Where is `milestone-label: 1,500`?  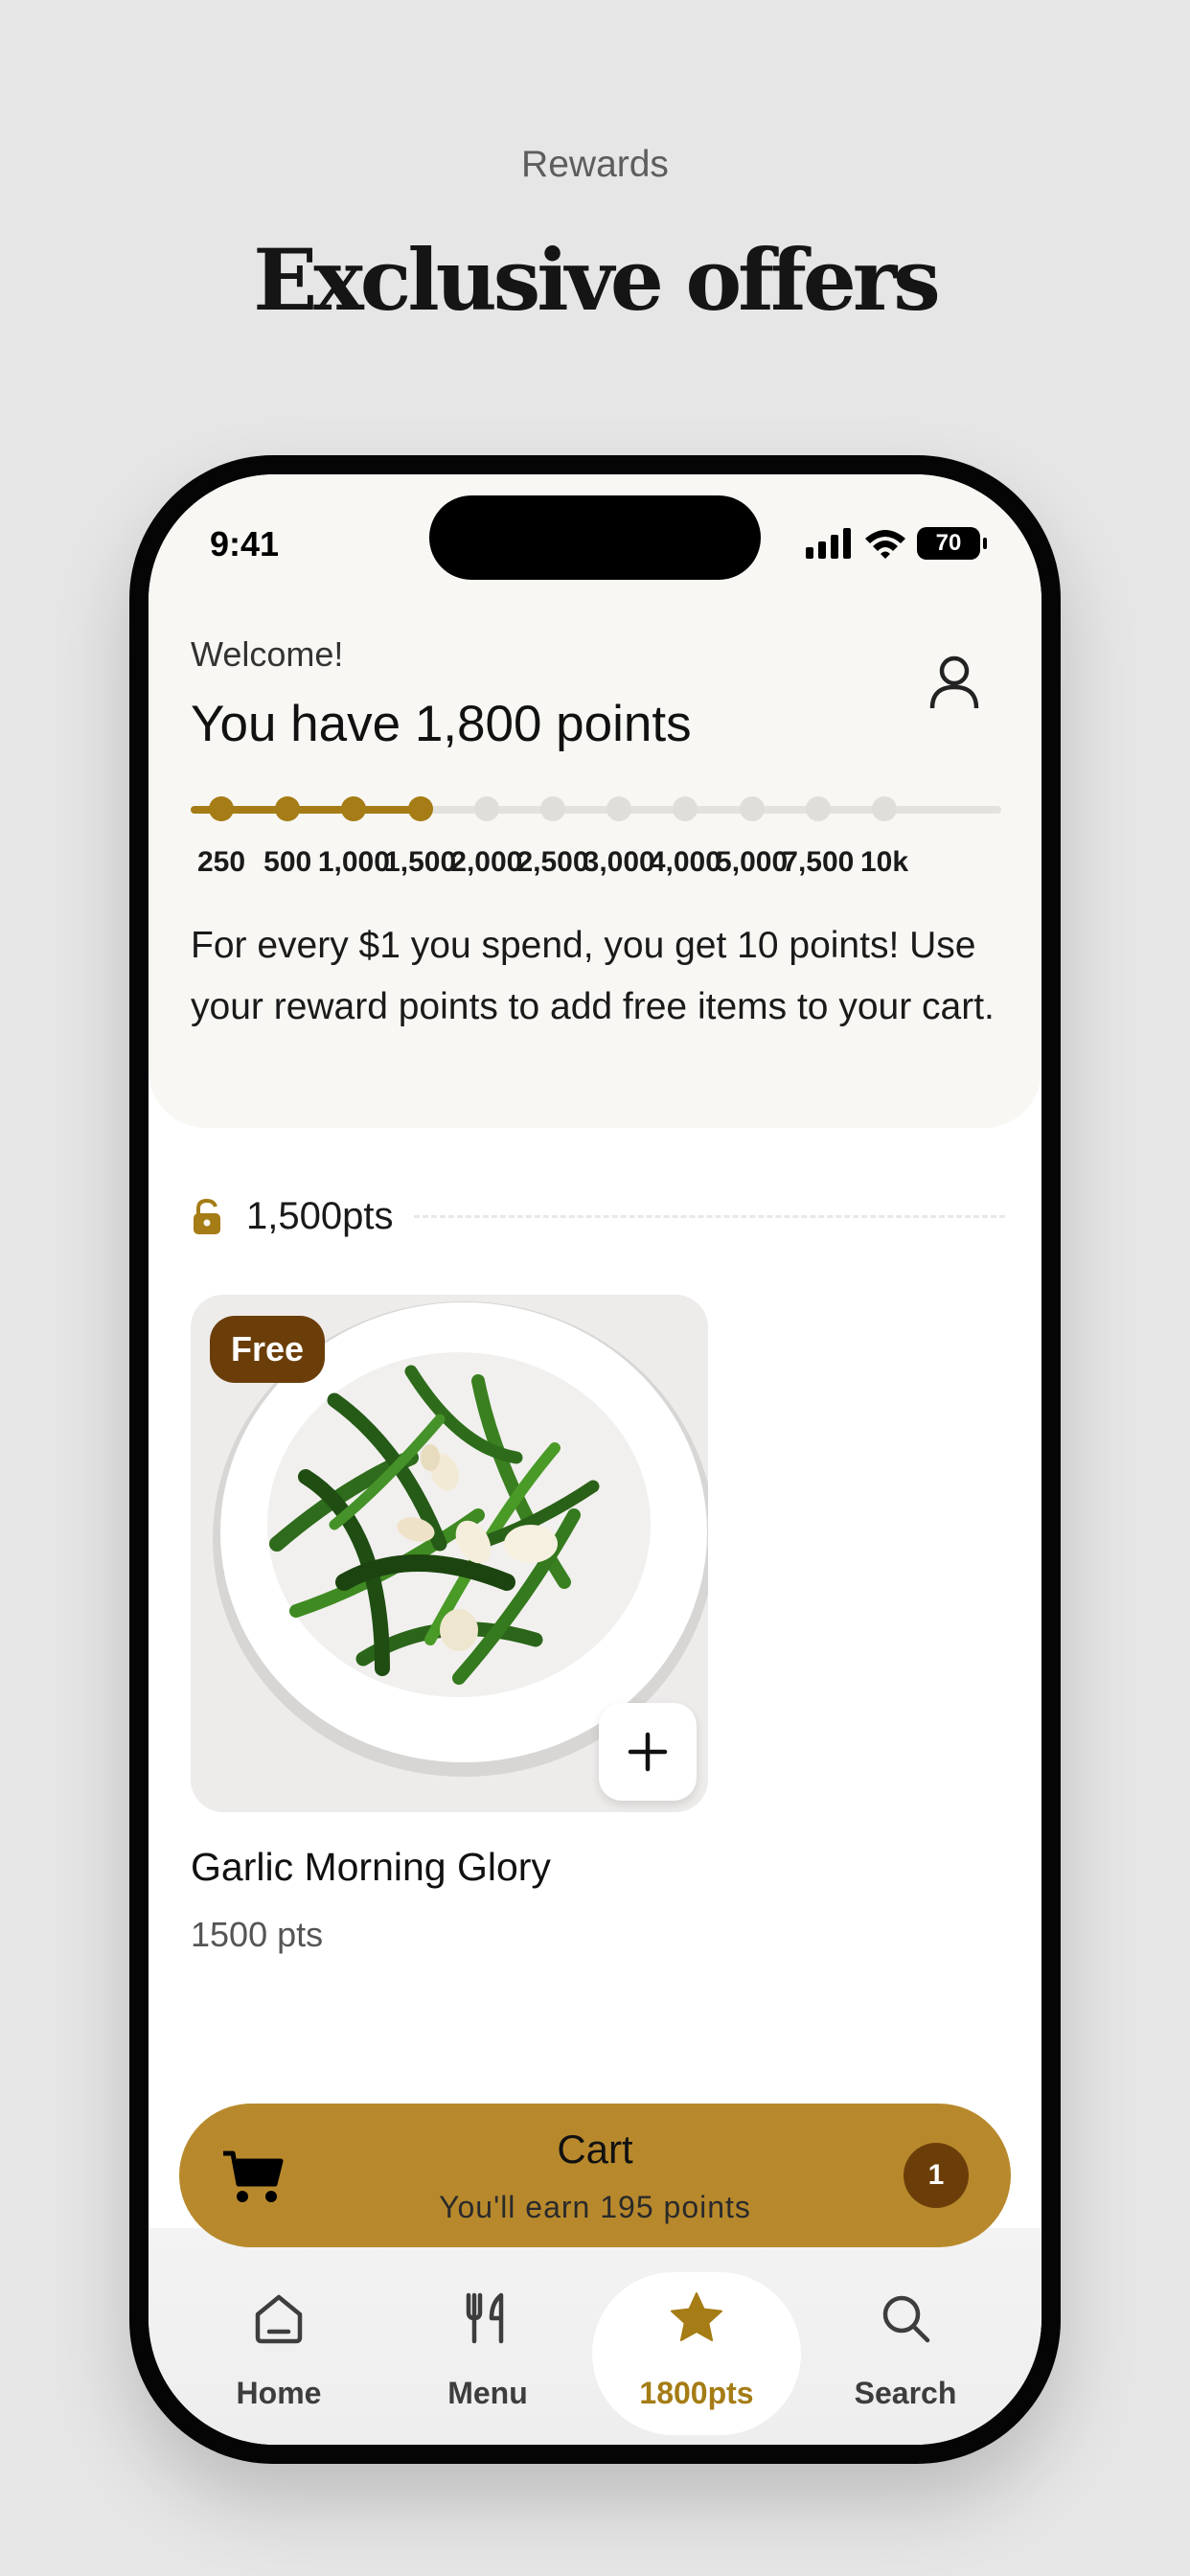 milestone-label: 1,500 is located at coordinates (421, 862).